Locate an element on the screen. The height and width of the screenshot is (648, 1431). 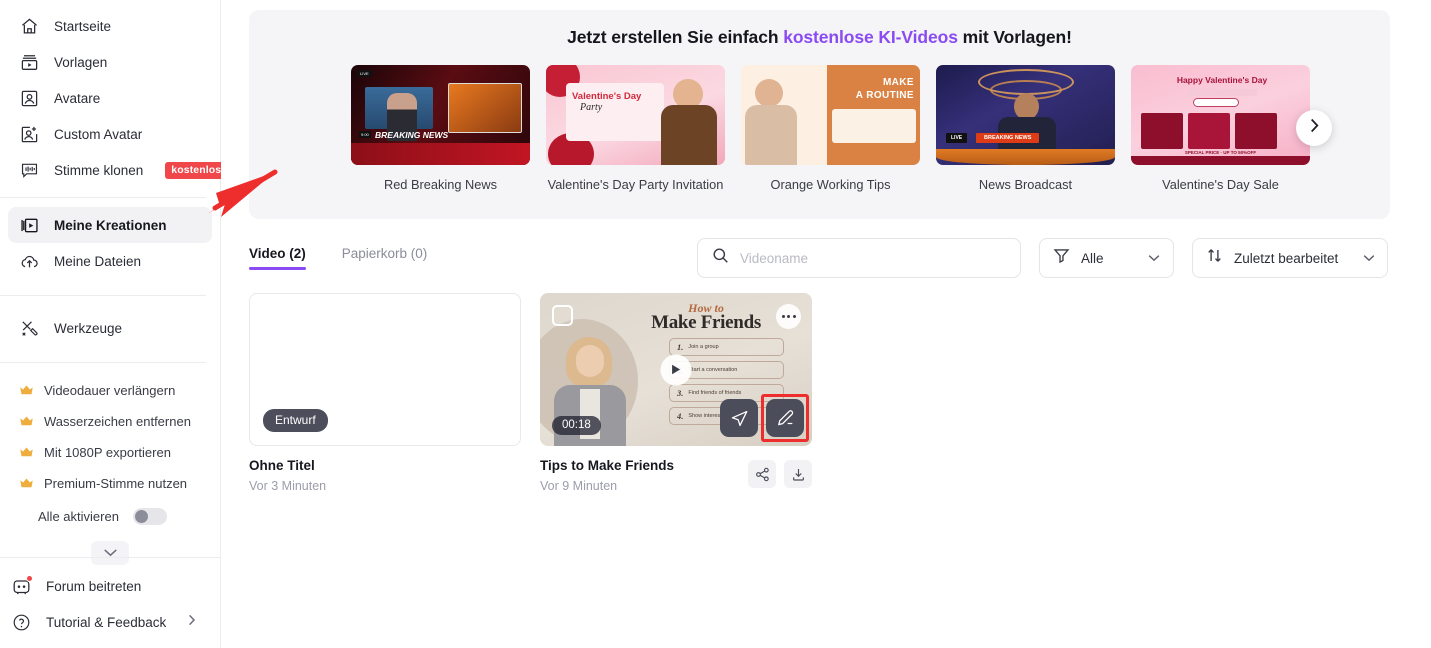
template-card-news-broadcast: LIVE BREAKING NEWS News Broadcast is located at coordinates (1025, 128).